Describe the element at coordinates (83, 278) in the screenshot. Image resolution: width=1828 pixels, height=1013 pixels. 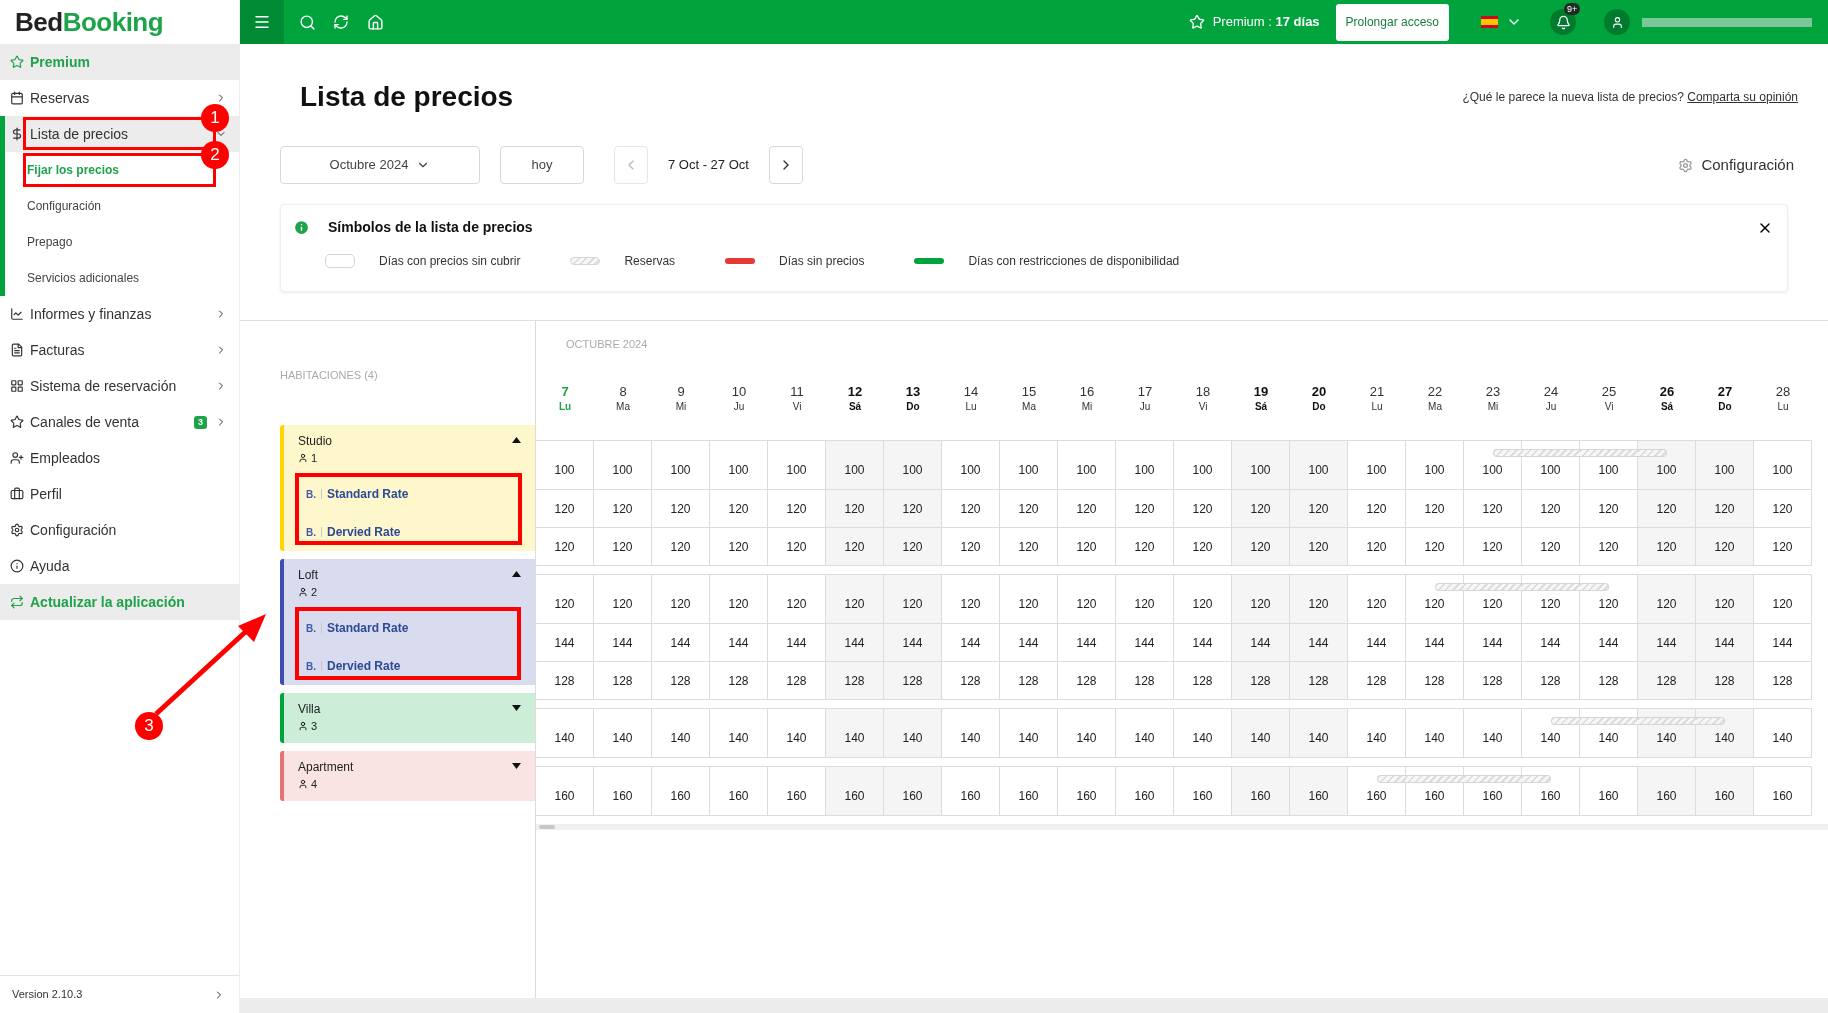
I see `submenu-item: Servicios adicionales` at that location.